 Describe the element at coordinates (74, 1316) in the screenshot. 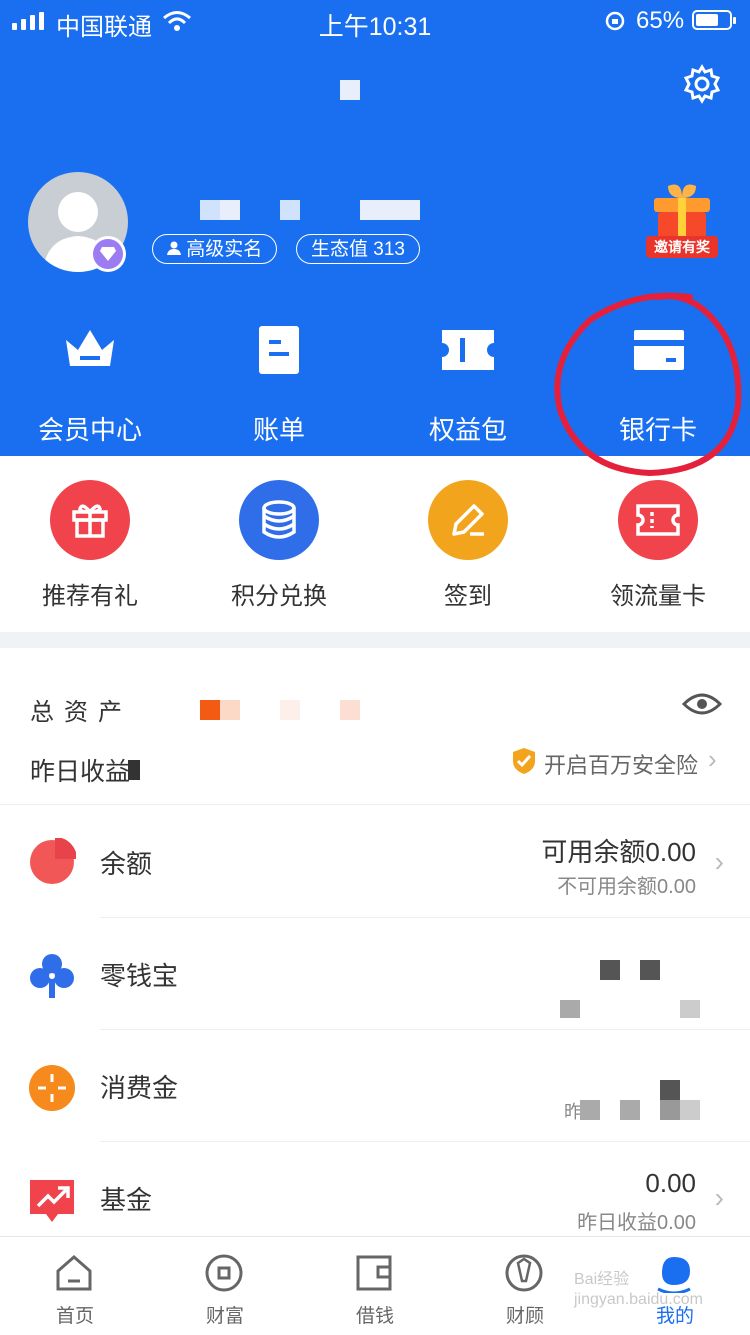

I see `tab-label: 首页` at that location.